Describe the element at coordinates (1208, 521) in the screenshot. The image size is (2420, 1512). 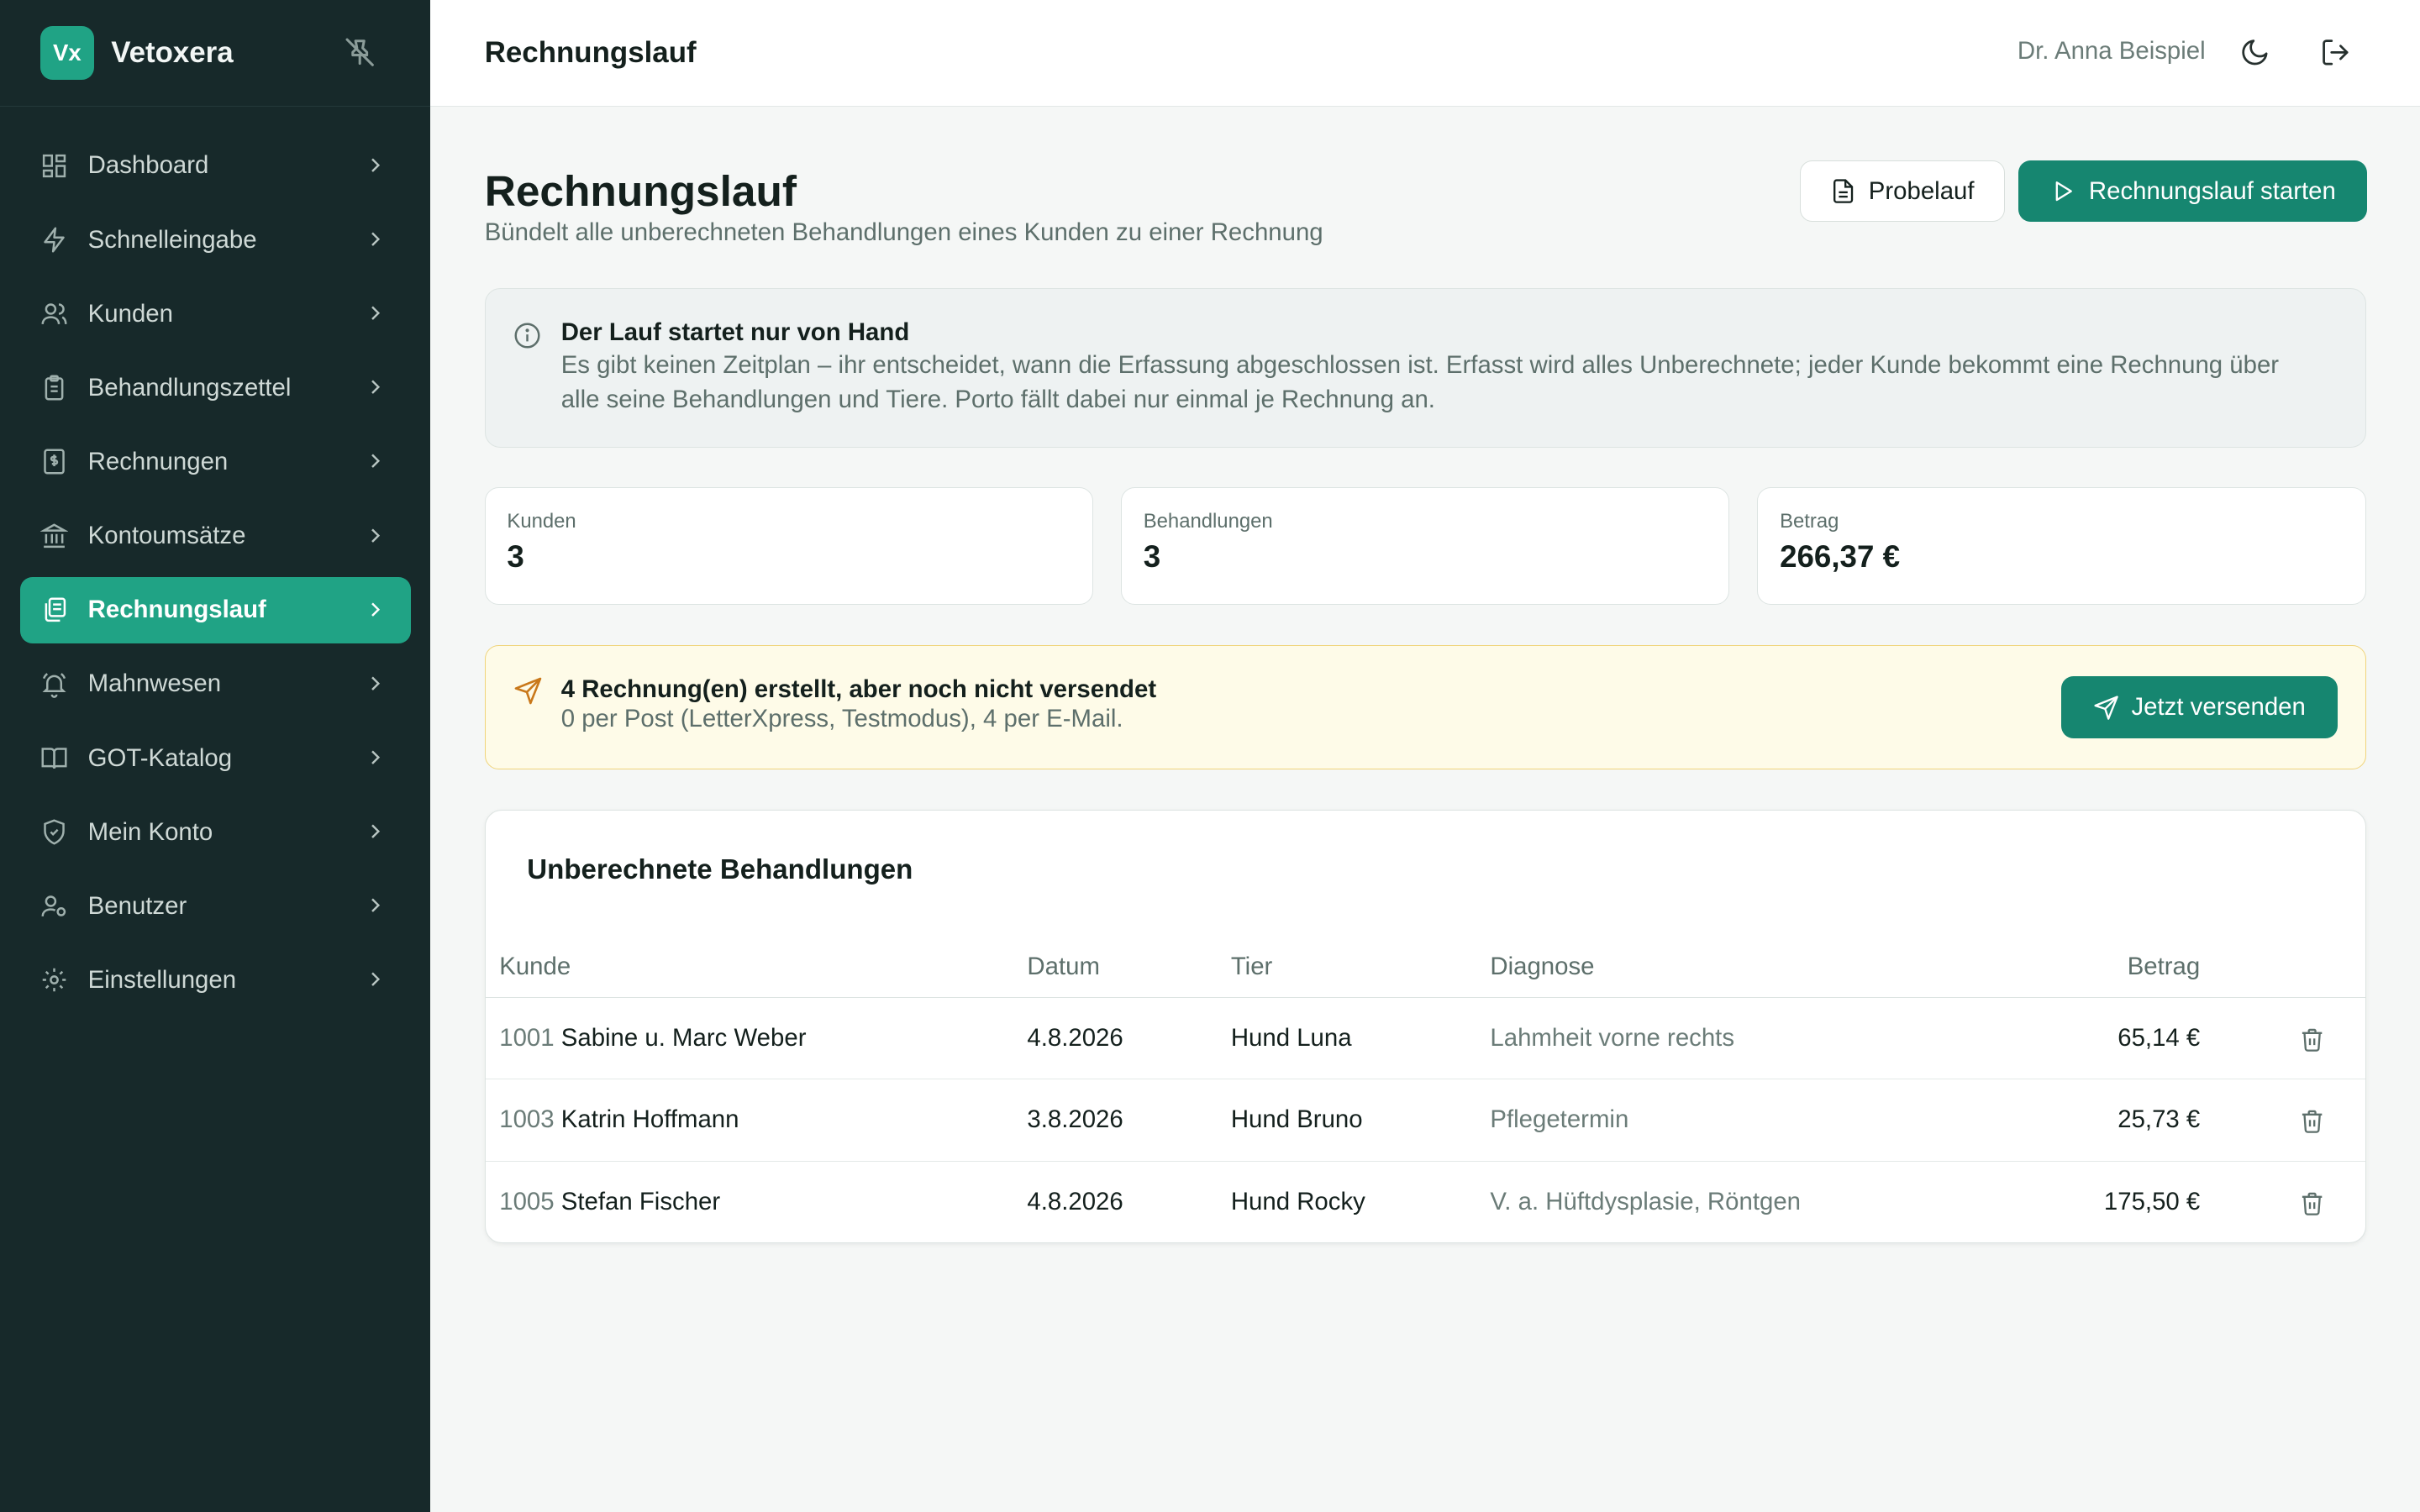
I see `stat-label: Behandlungen` at that location.